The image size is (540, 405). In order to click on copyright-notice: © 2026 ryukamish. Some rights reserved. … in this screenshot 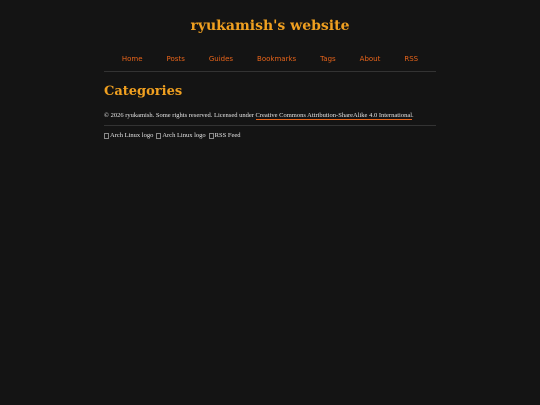, I will do `click(270, 115)`.